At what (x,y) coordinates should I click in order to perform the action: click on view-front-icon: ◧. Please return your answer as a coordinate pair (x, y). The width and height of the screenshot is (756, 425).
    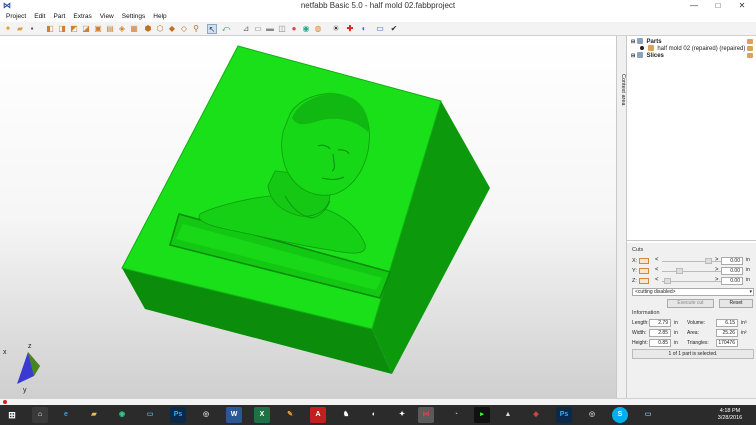
    Looking at the image, I should click on (50, 29).